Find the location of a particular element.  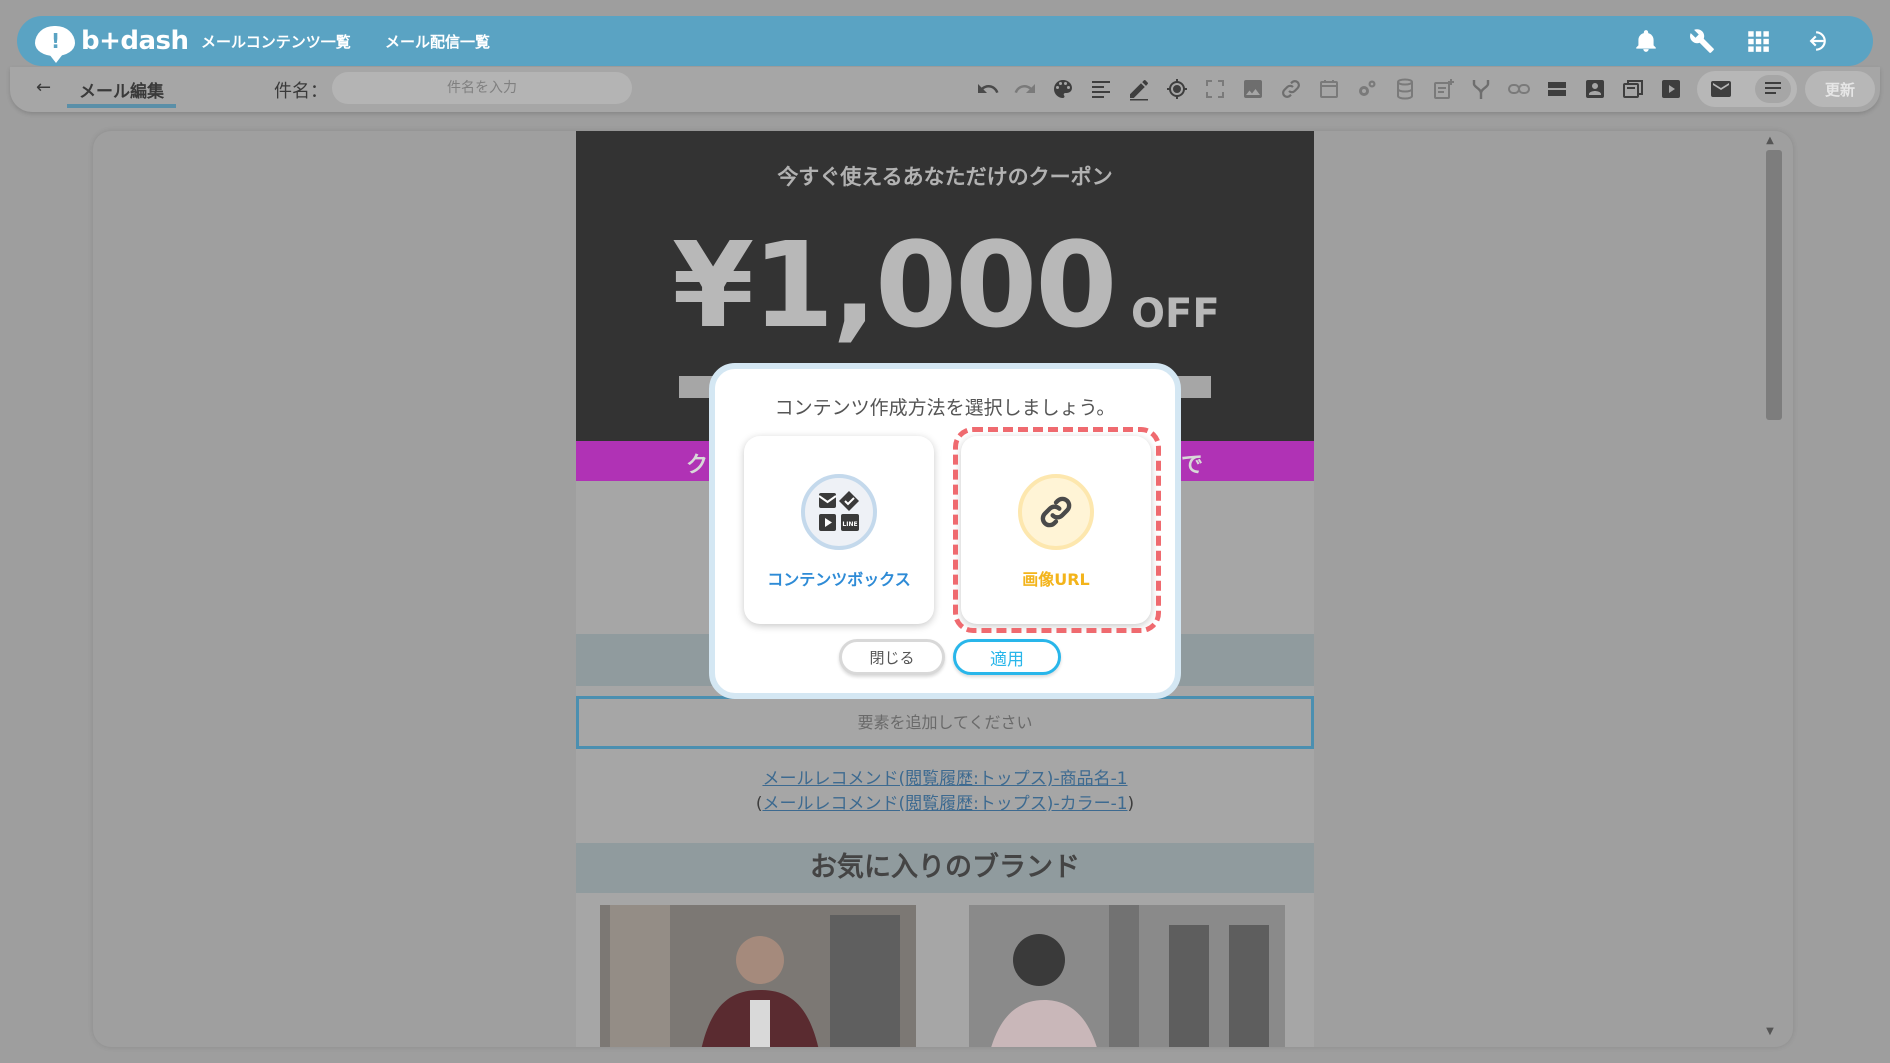

subject-label: 件名： is located at coordinates (301, 91).